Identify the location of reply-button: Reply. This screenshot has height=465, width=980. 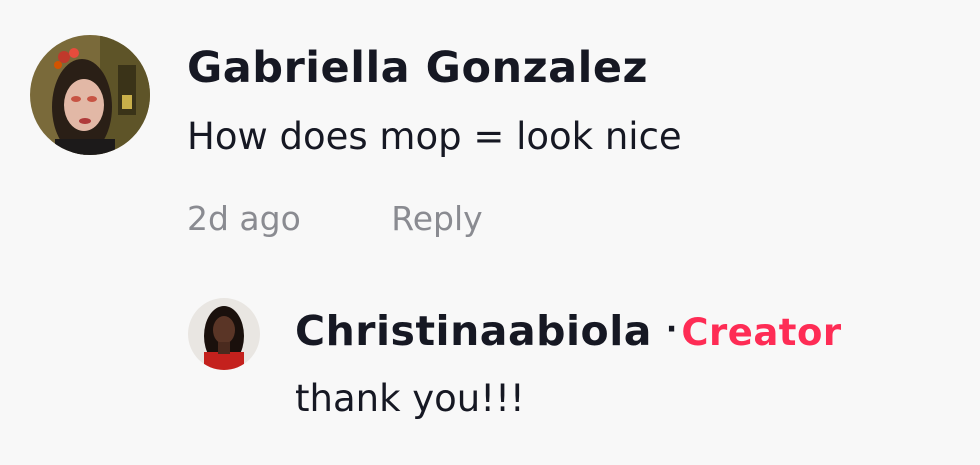
(436, 218).